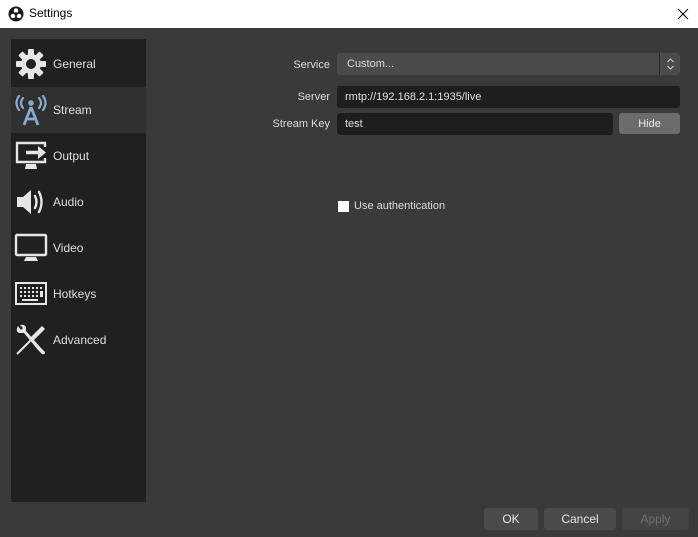 The height and width of the screenshot is (537, 698). Describe the element at coordinates (669, 64) in the screenshot. I see `chevron-up-down-icon` at that location.